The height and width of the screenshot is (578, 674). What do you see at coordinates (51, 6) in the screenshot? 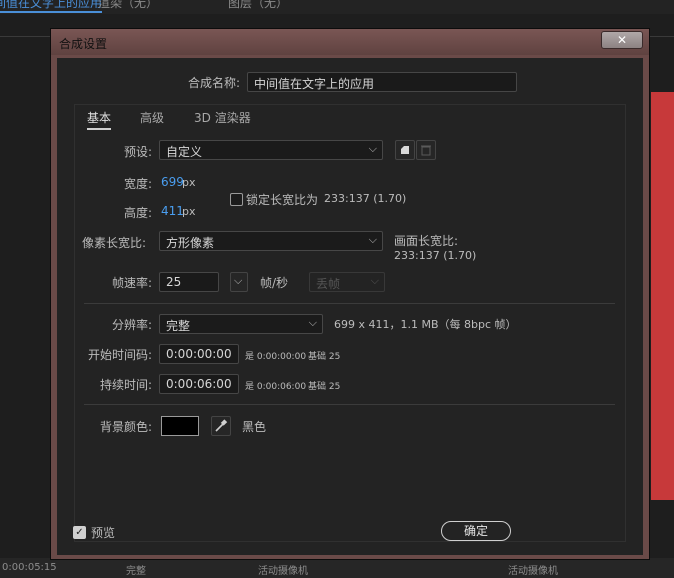
I see `background-tab-composition: 中间值在文字上的应用` at bounding box center [51, 6].